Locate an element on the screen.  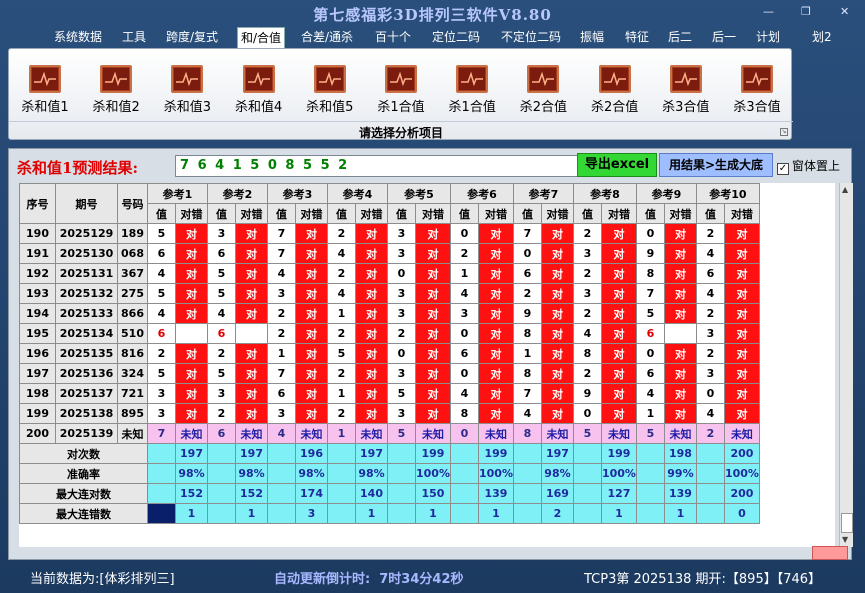
ref-header-3: 参考3 is located at coordinates (297, 193).